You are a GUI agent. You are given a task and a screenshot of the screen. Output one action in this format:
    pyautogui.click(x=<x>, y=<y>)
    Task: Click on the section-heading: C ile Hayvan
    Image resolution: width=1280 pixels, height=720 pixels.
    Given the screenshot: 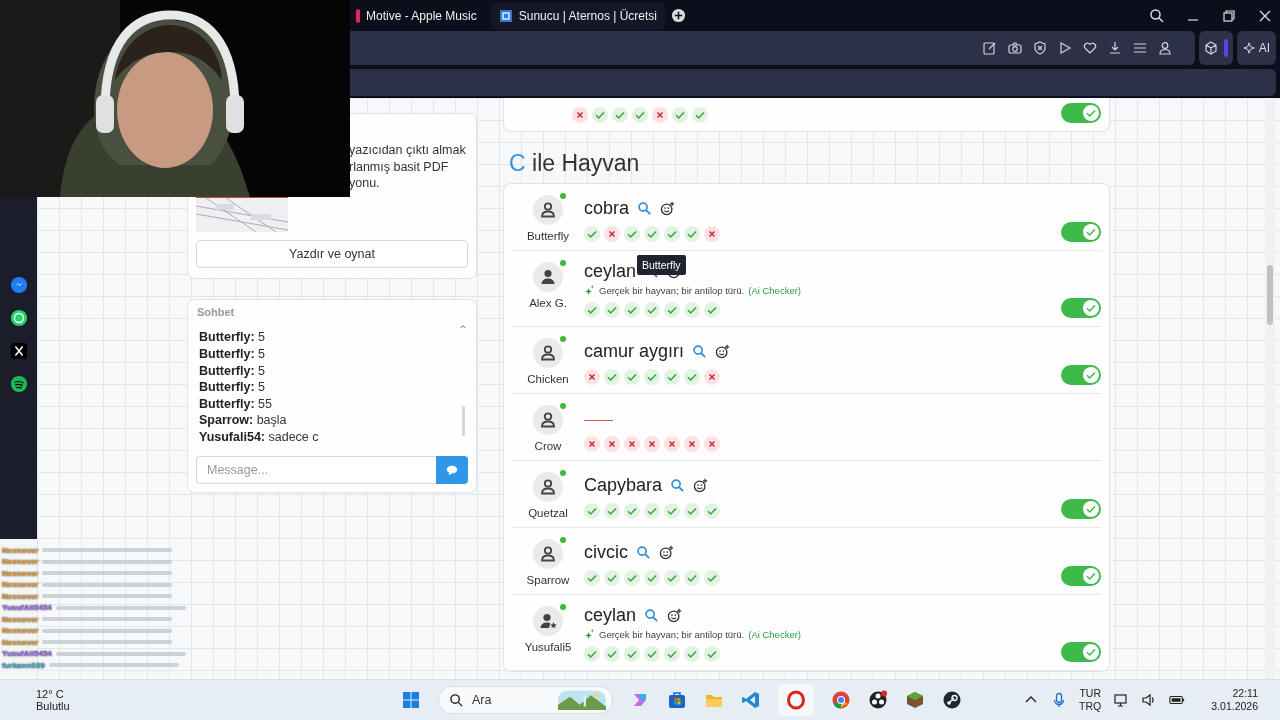 What is the action you would take?
    pyautogui.click(x=575, y=163)
    